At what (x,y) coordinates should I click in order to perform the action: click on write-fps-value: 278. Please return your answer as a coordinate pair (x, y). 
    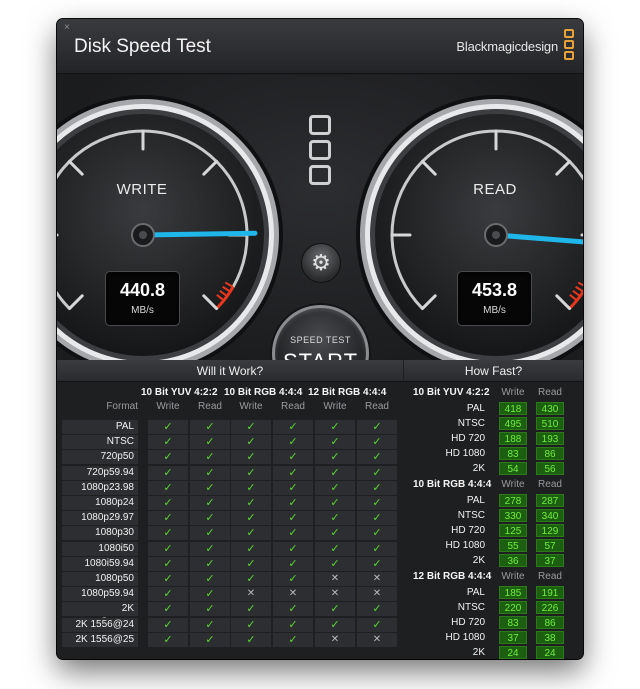
    Looking at the image, I should click on (513, 500).